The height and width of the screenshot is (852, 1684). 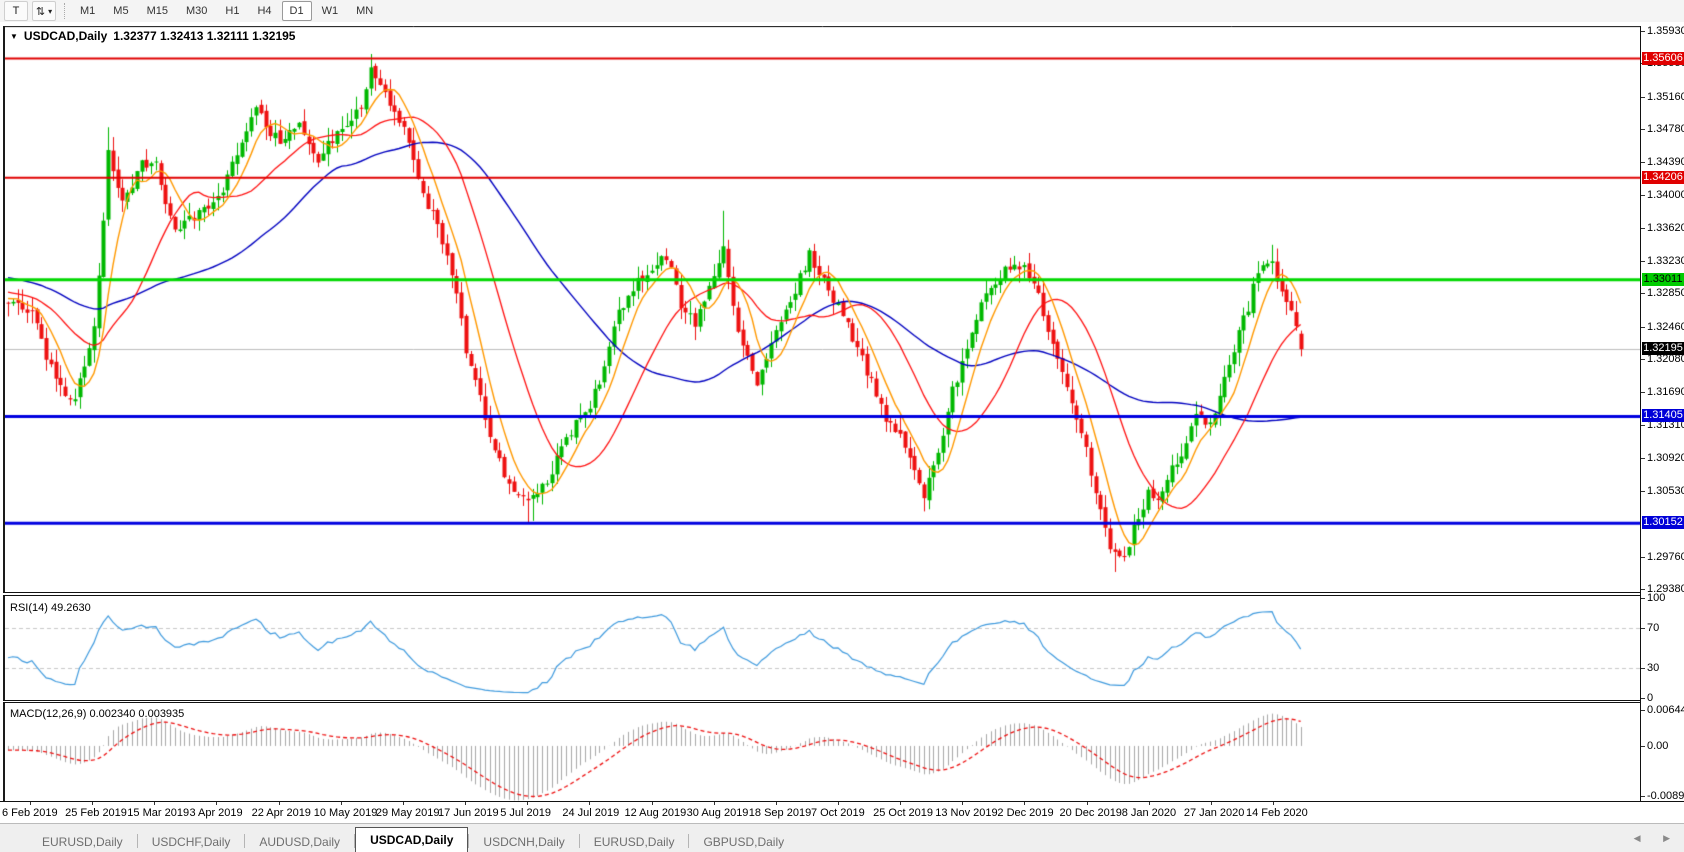 What do you see at coordinates (591, 813) in the screenshot?
I see `date-label: 24 Jul 2019` at bounding box center [591, 813].